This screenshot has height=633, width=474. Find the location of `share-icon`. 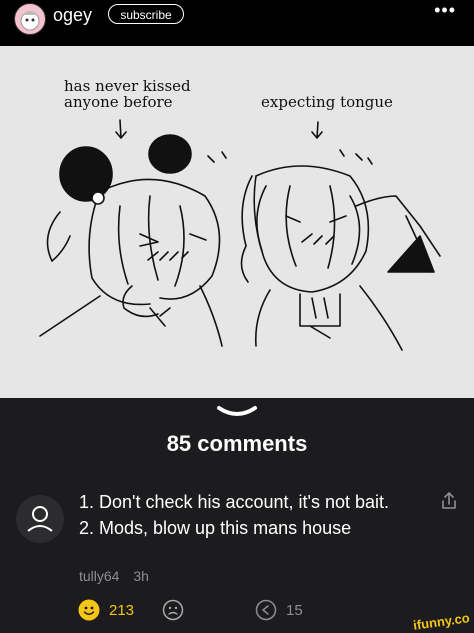

share-icon is located at coordinates (449, 501).